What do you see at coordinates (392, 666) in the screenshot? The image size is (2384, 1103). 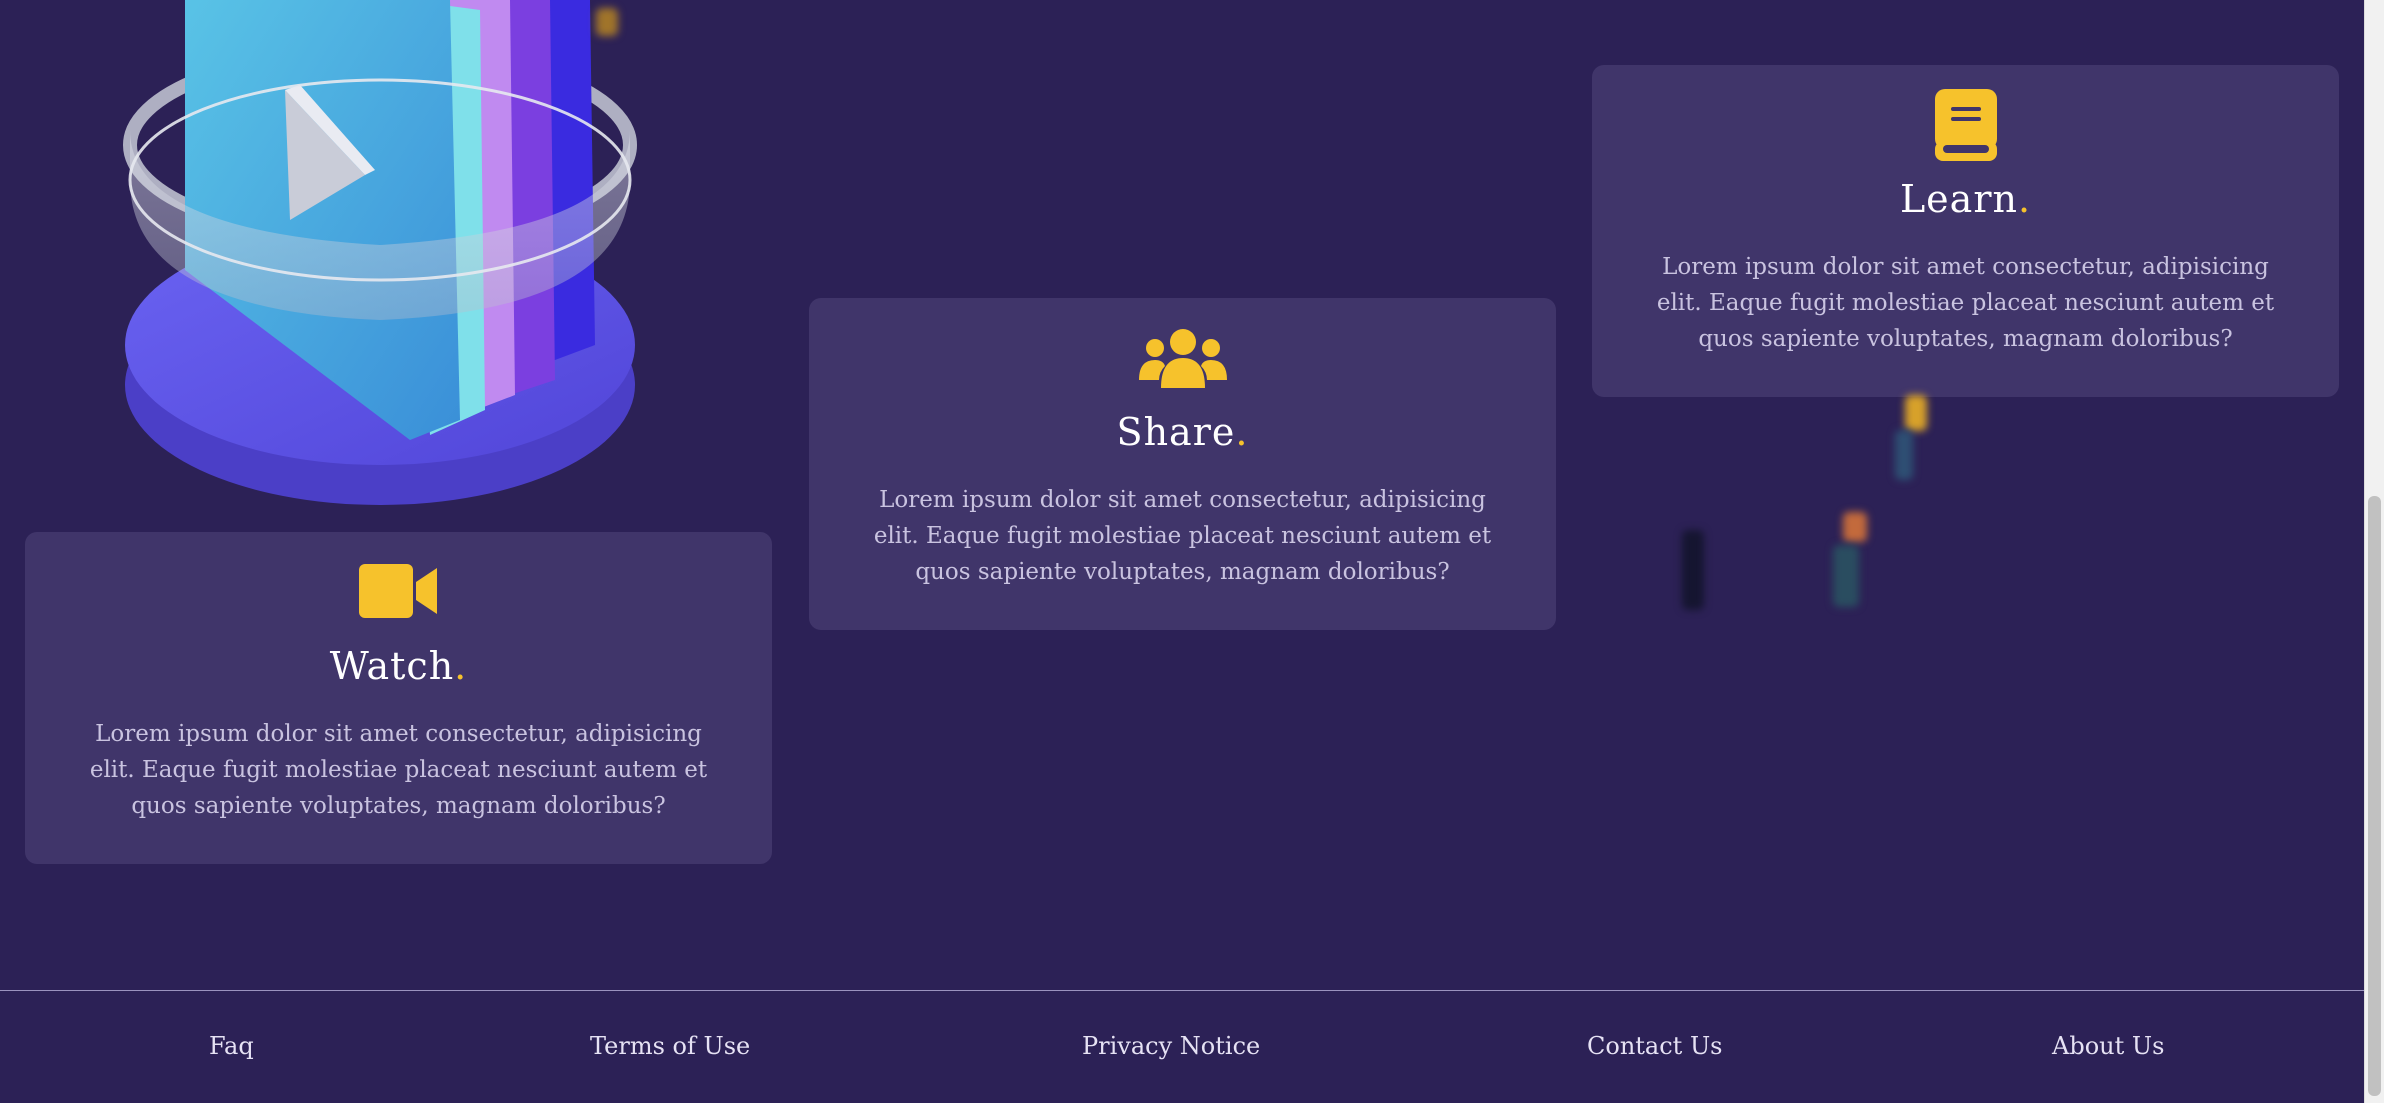 I see `card-title-text: Watch` at bounding box center [392, 666].